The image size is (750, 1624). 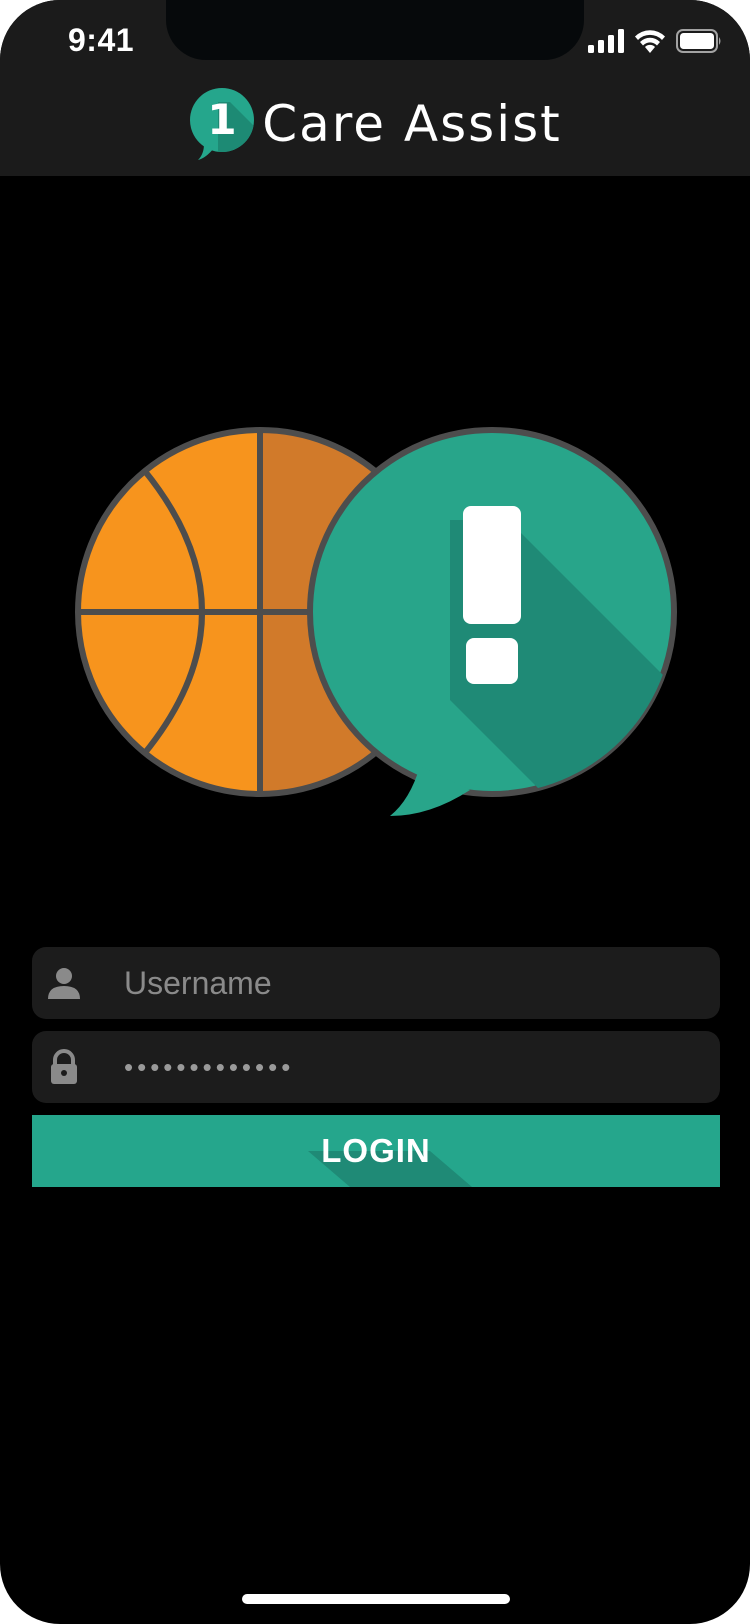 I want to click on login-button: LOGIN, so click(x=376, y=1151).